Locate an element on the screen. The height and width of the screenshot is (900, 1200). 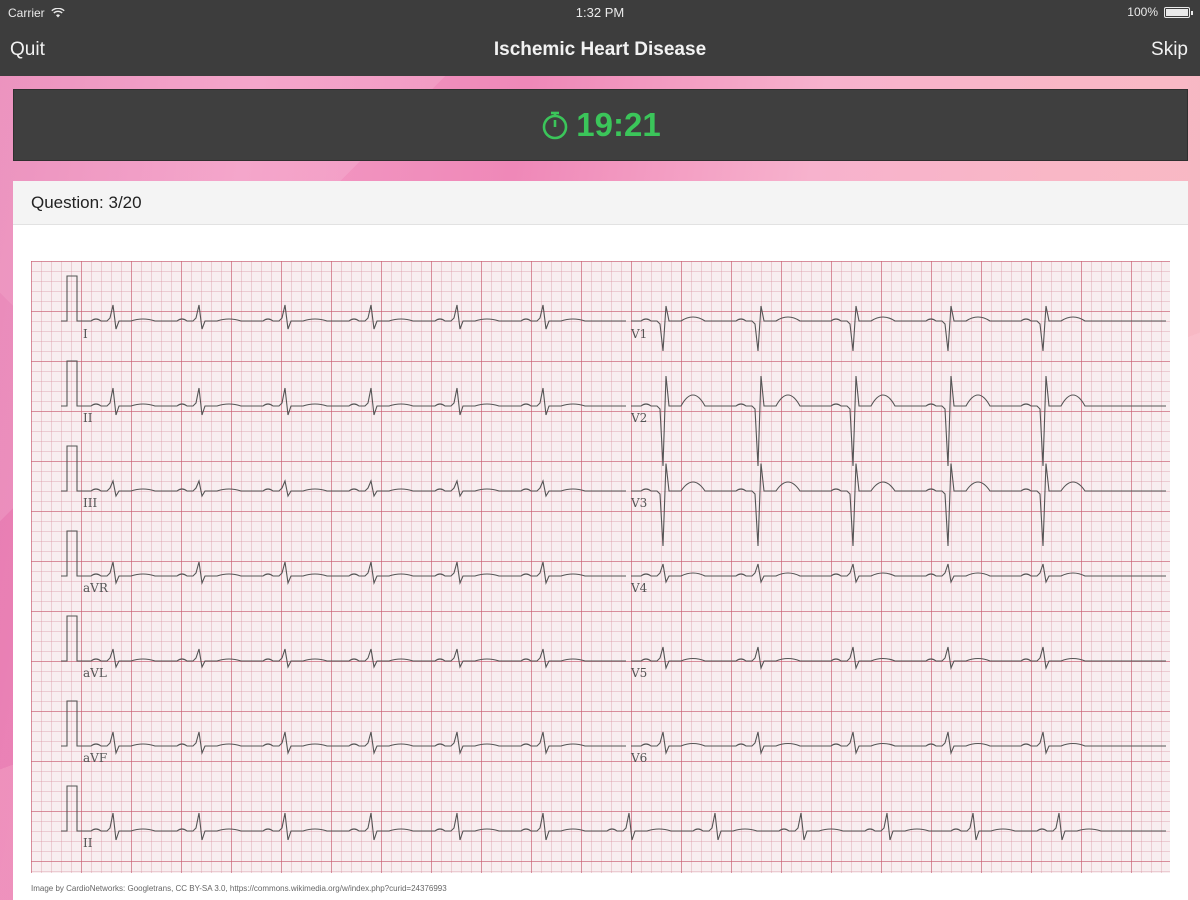
lead-label-rhythm: II is located at coordinates (88, 843).